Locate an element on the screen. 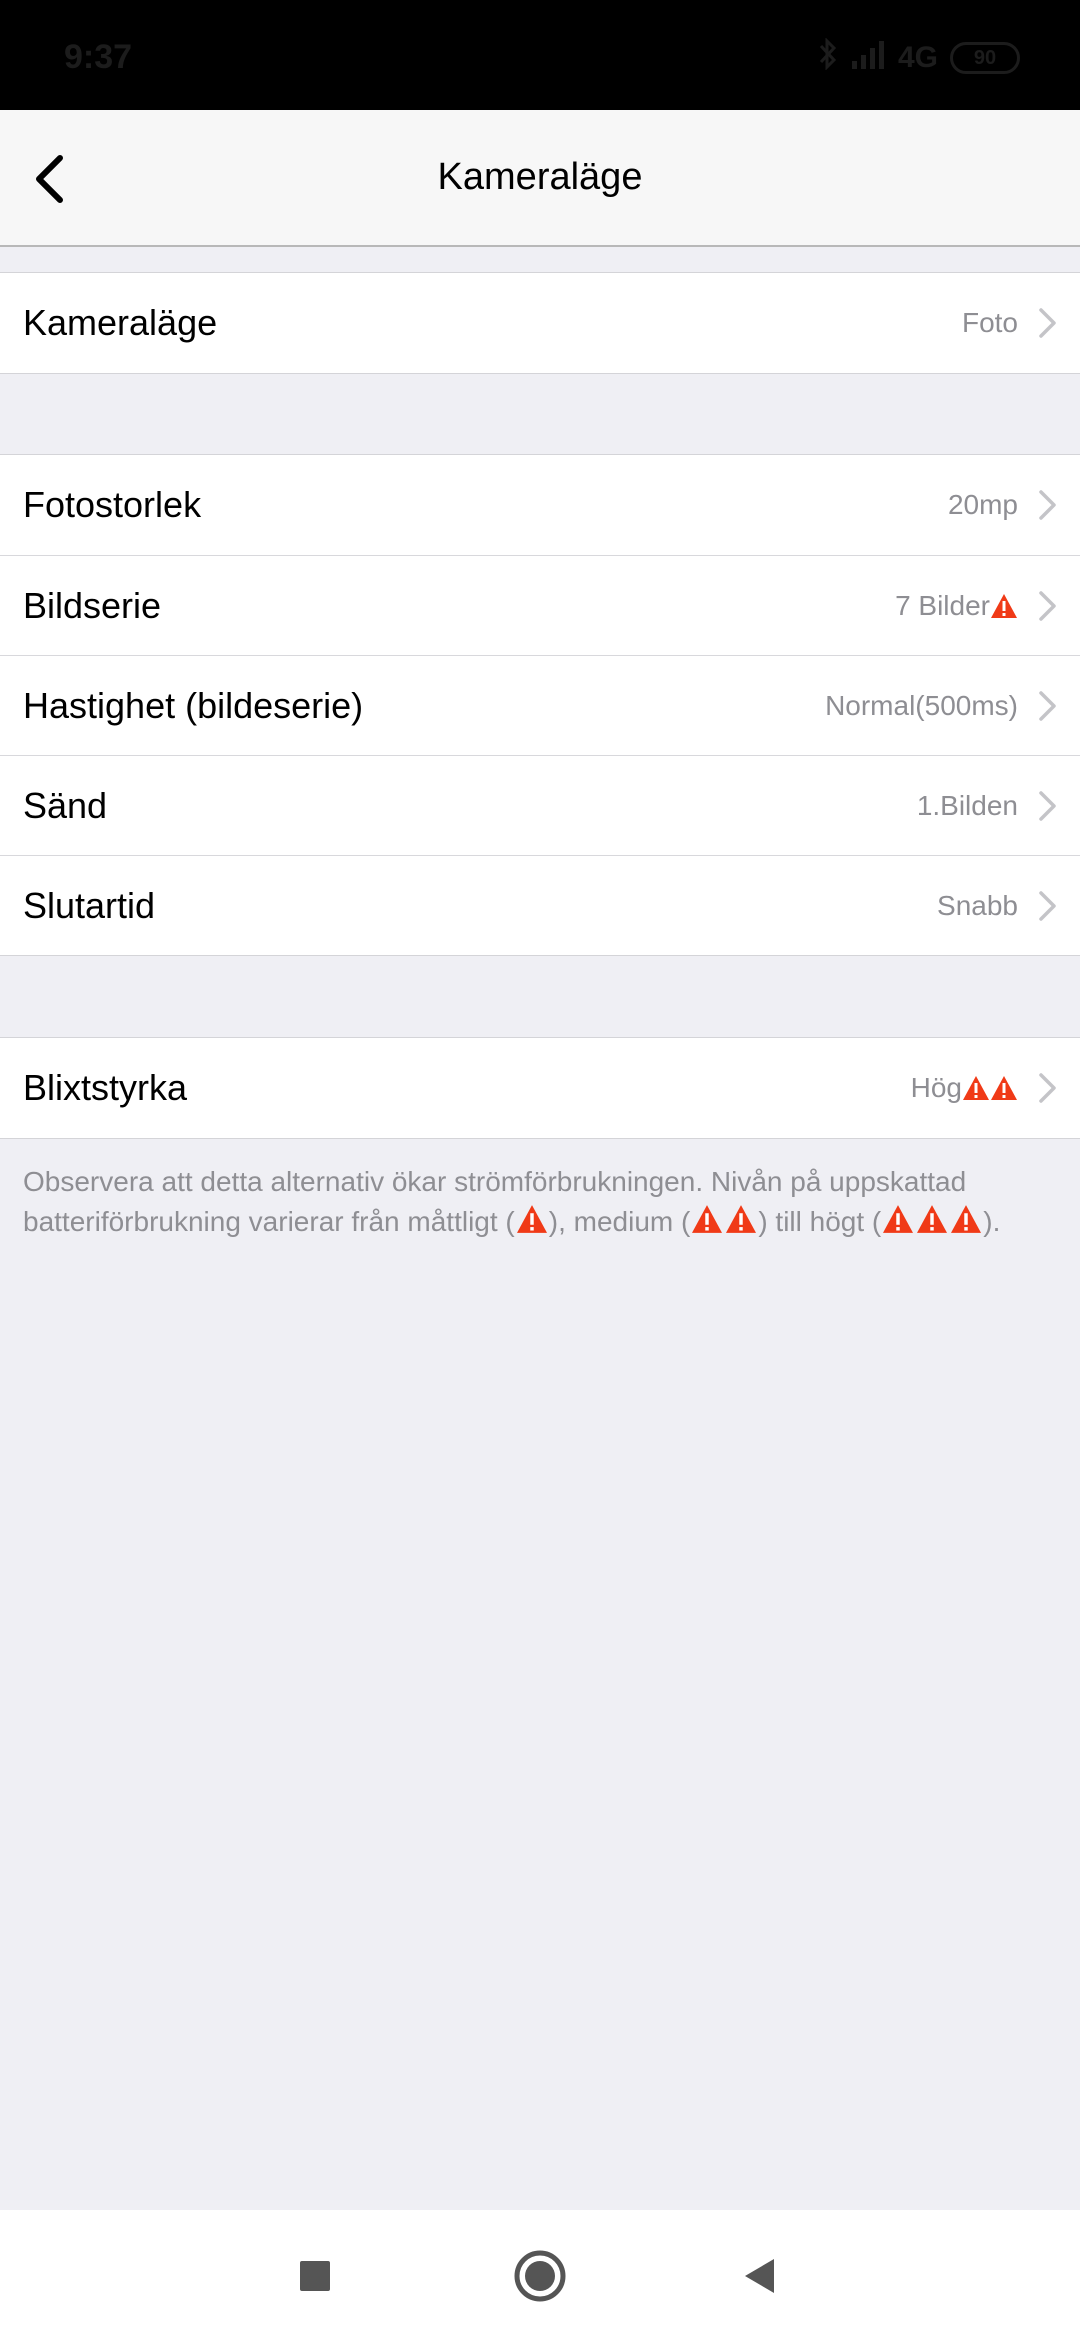 This screenshot has height=2340, width=1080. row-shutter-time: Slutartid Snabb is located at coordinates (540, 905).